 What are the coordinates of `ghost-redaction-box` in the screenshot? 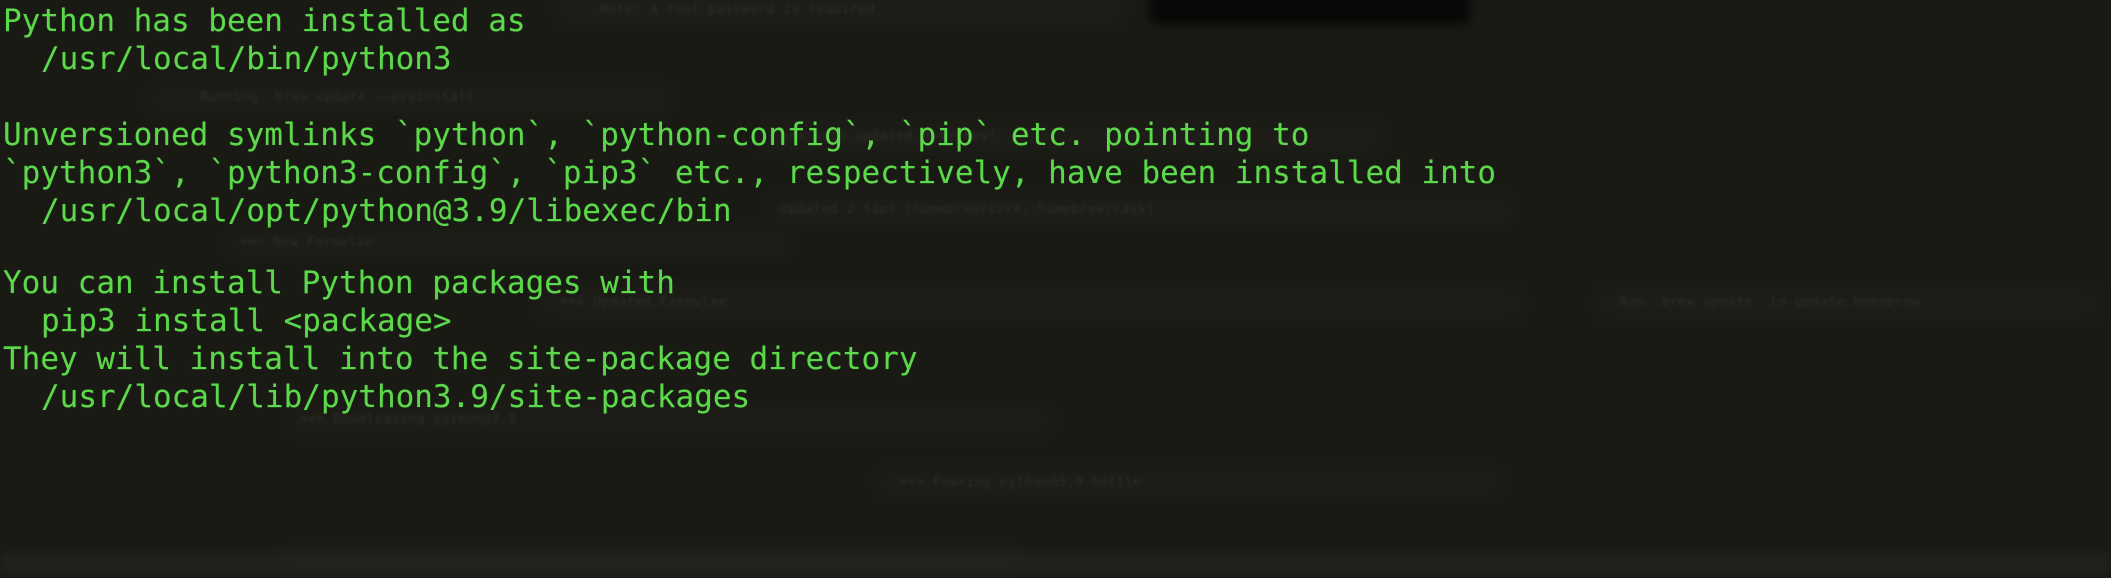 It's located at (1310, 12).